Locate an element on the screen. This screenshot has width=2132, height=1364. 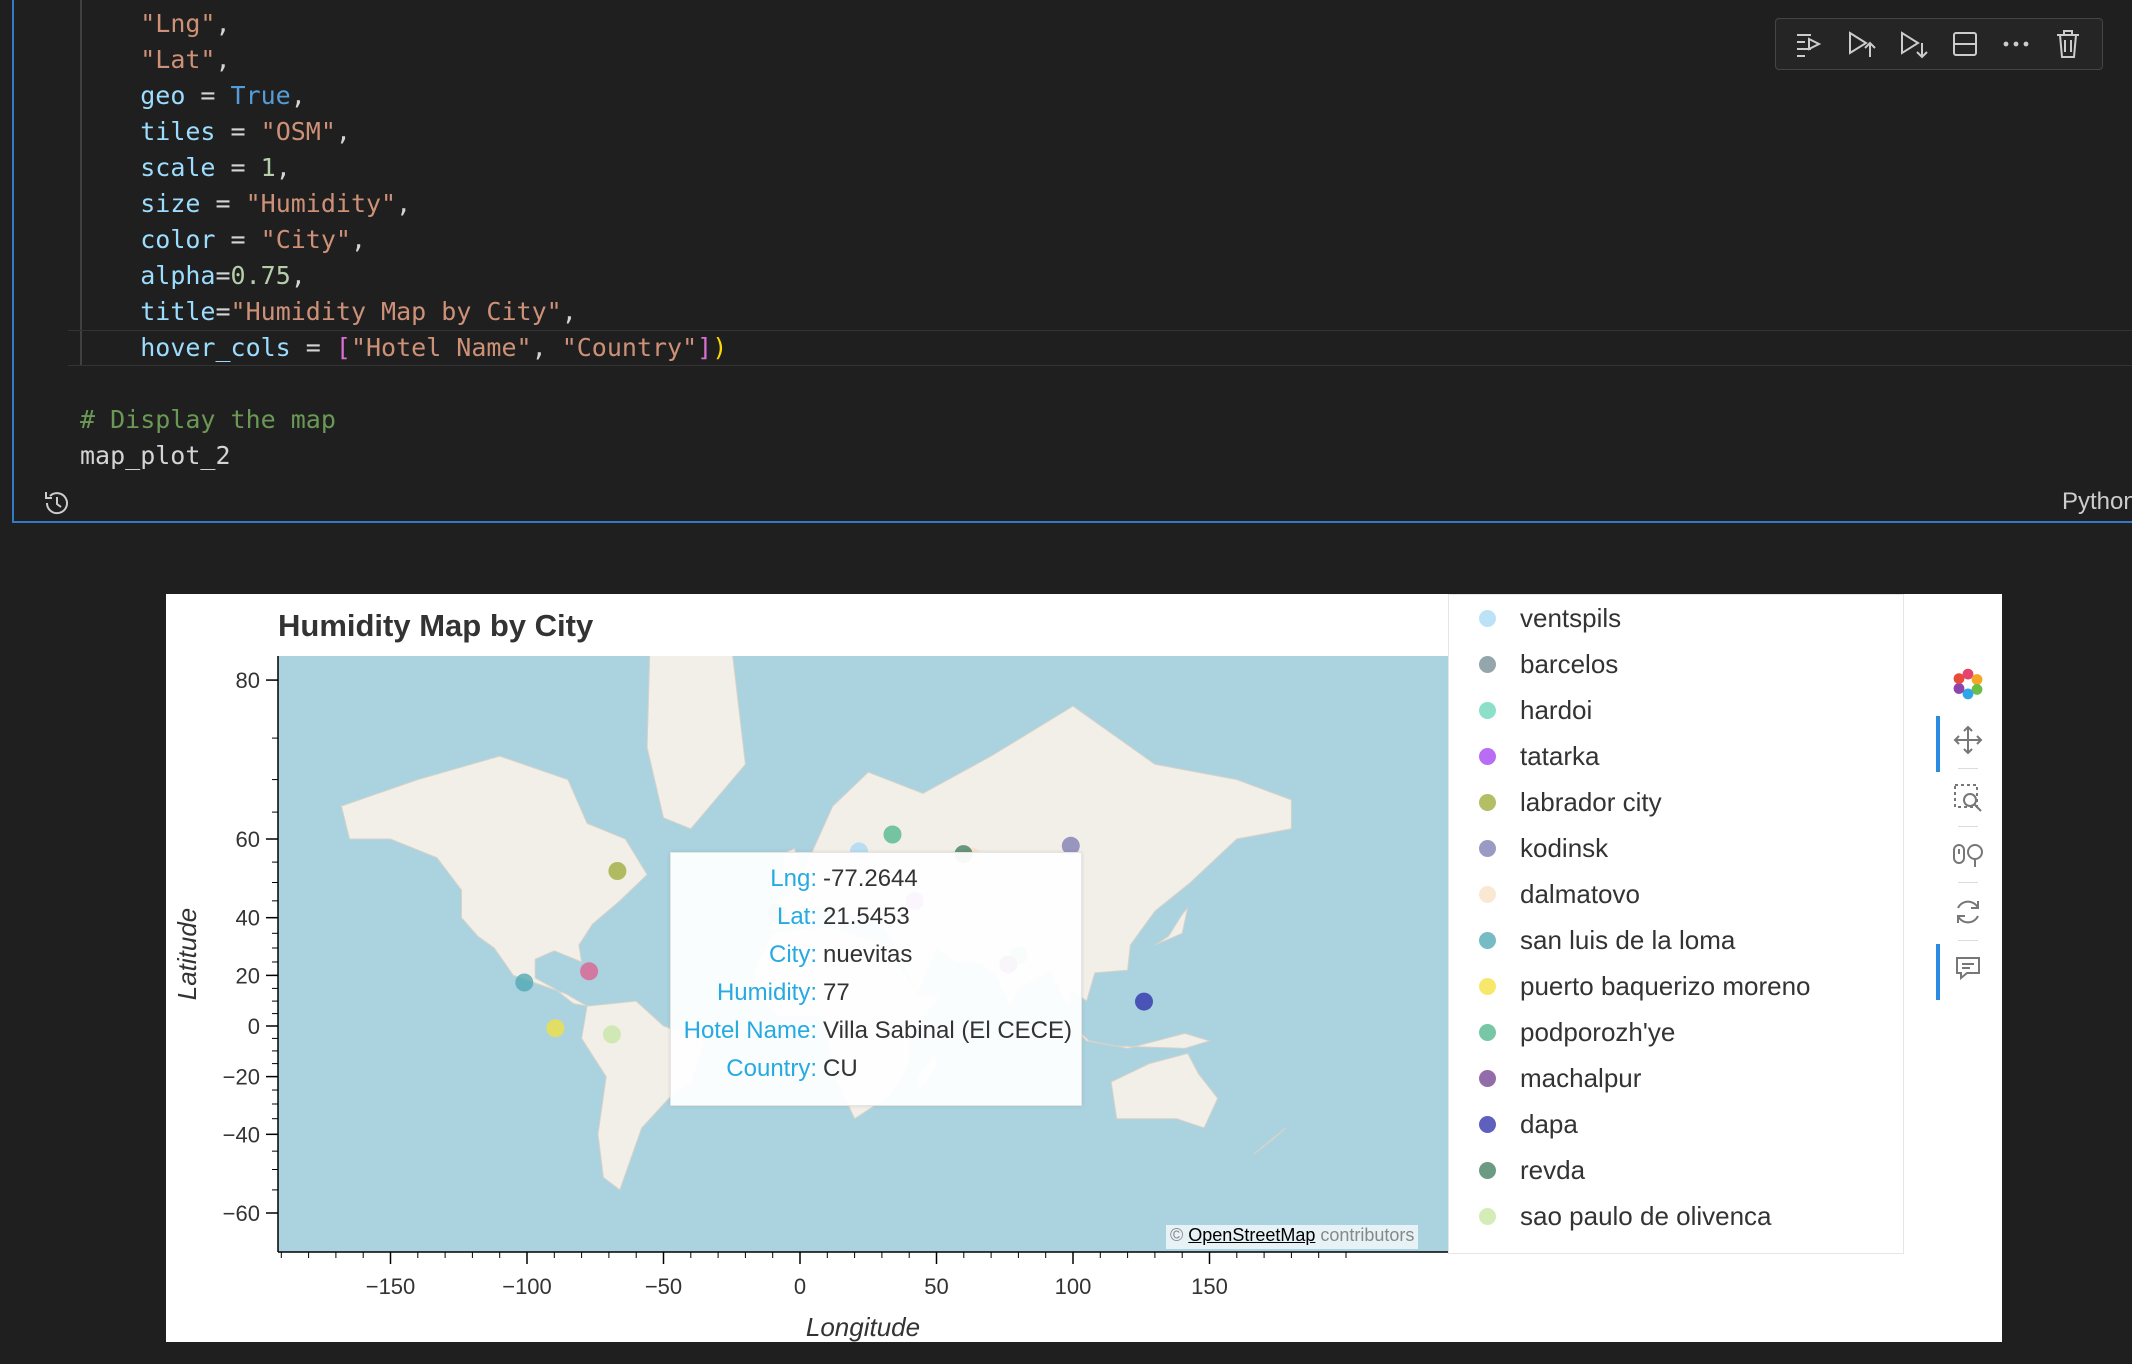
legend-item: machalpur is located at coordinates (1560, 1078).